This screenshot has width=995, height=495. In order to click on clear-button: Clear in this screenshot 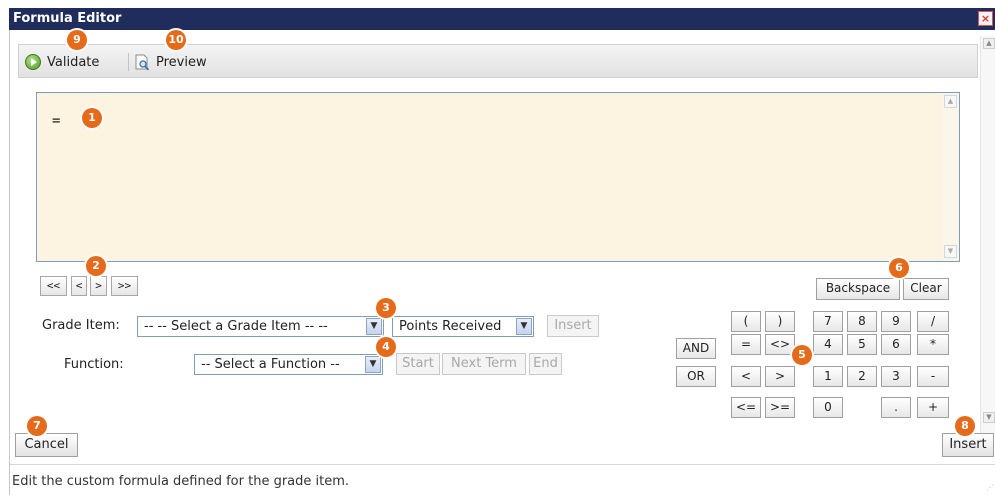, I will do `click(926, 289)`.